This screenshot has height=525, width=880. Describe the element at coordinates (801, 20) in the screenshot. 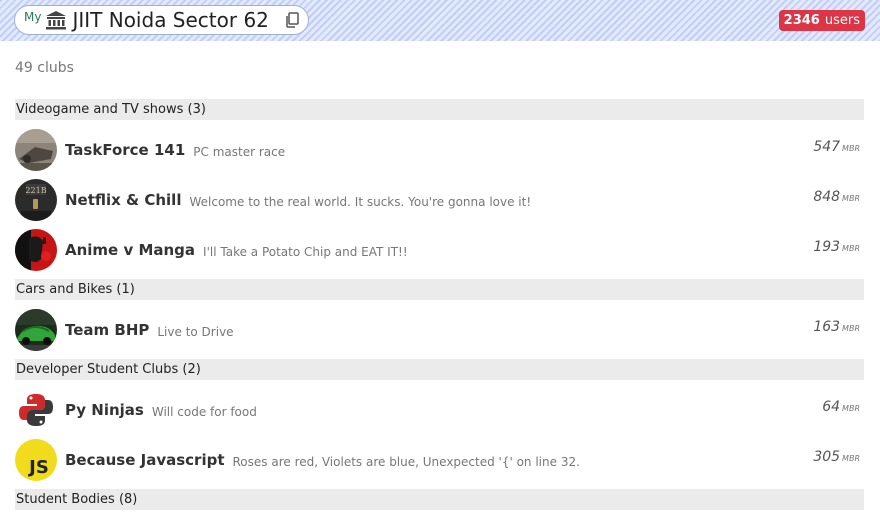

I see `users-count: 2346` at that location.